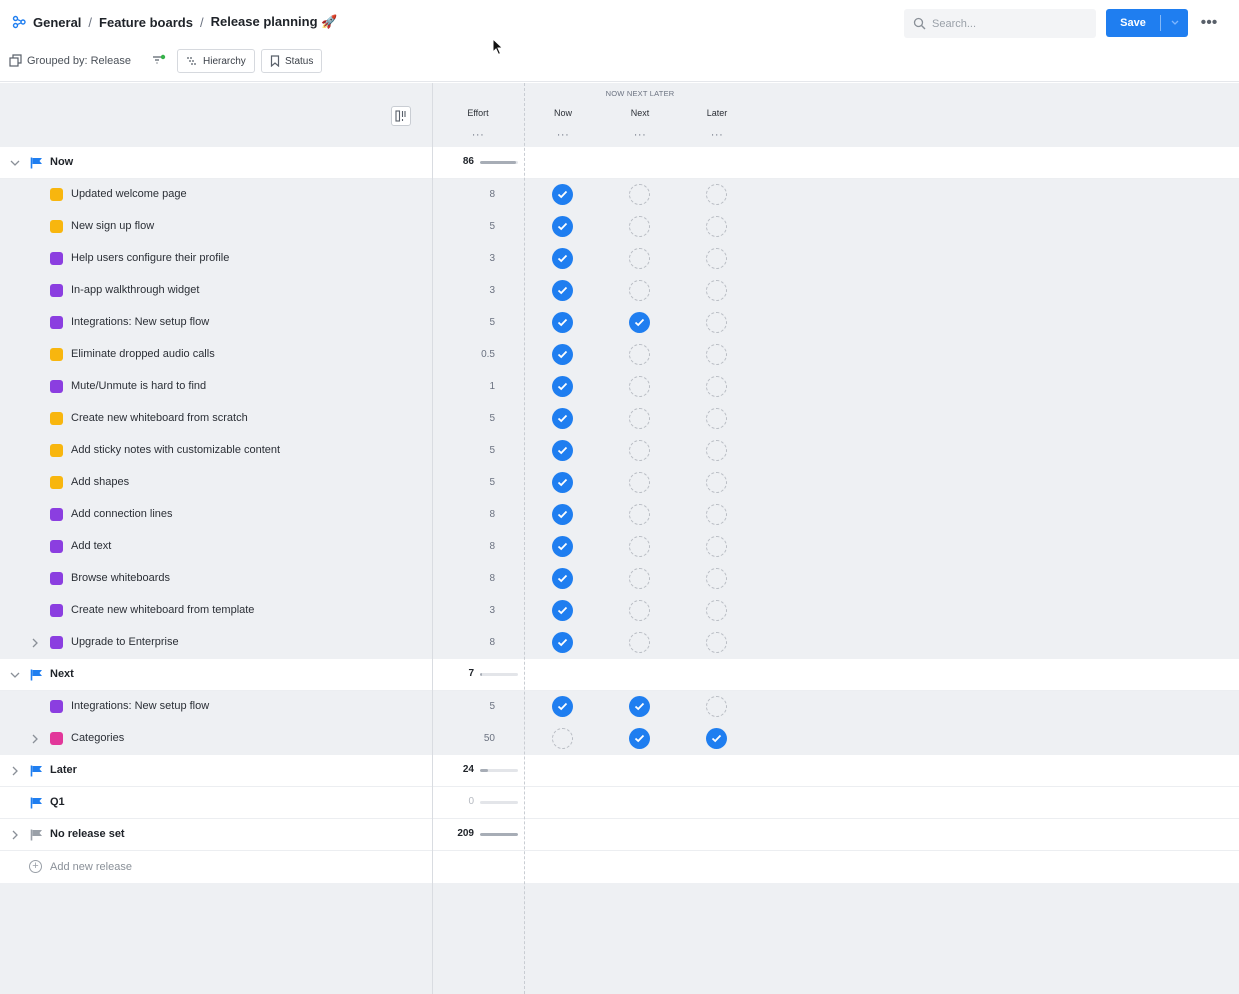 The image size is (1239, 994). Describe the element at coordinates (717, 113) in the screenshot. I see `column-header-later: Later` at that location.